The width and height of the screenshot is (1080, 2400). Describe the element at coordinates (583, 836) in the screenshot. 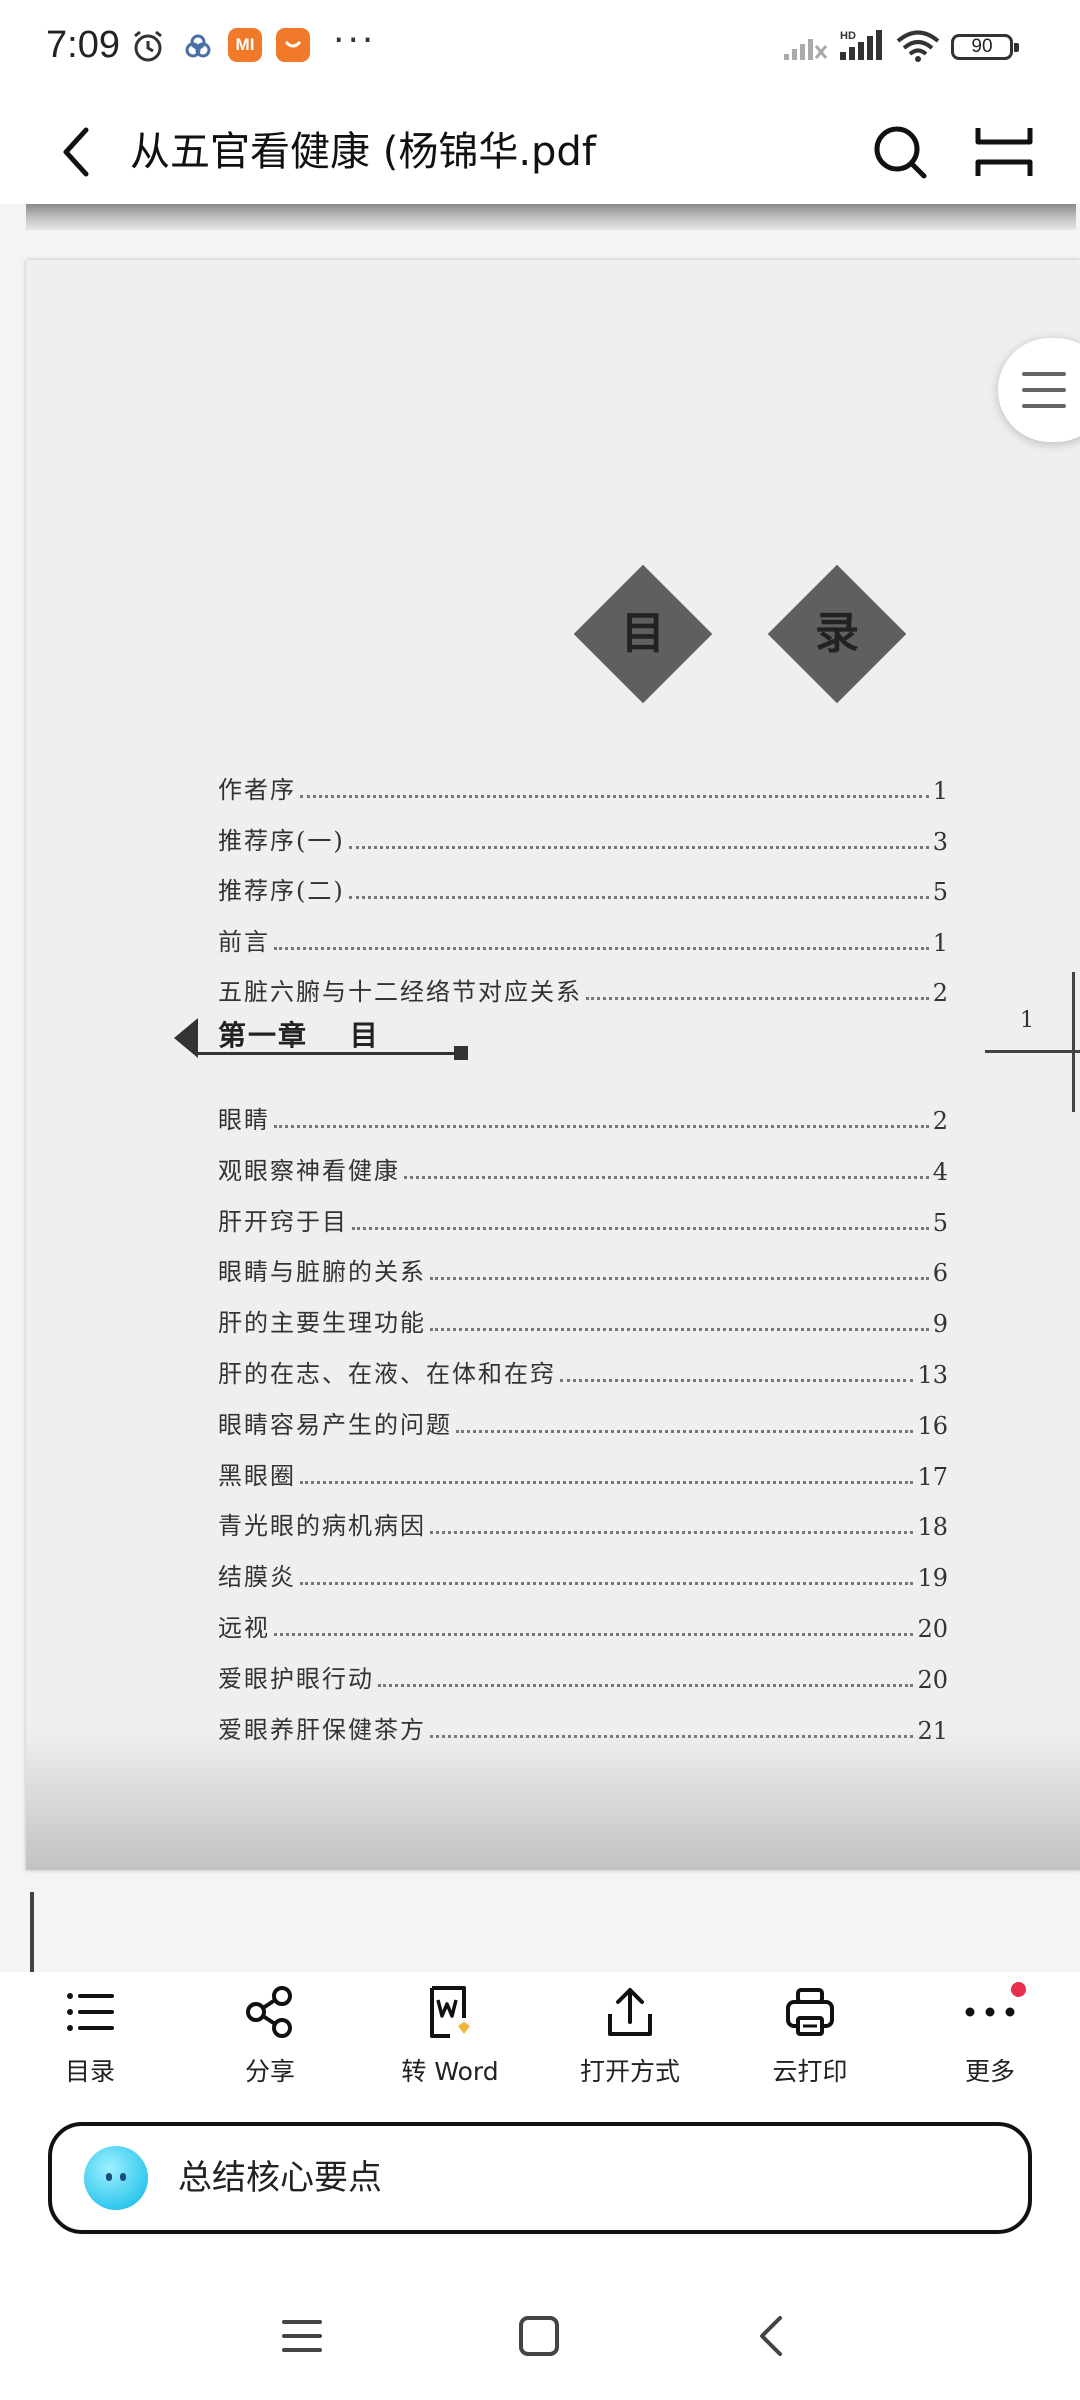

I see `toc-entry: 推荐序(一) 3` at that location.